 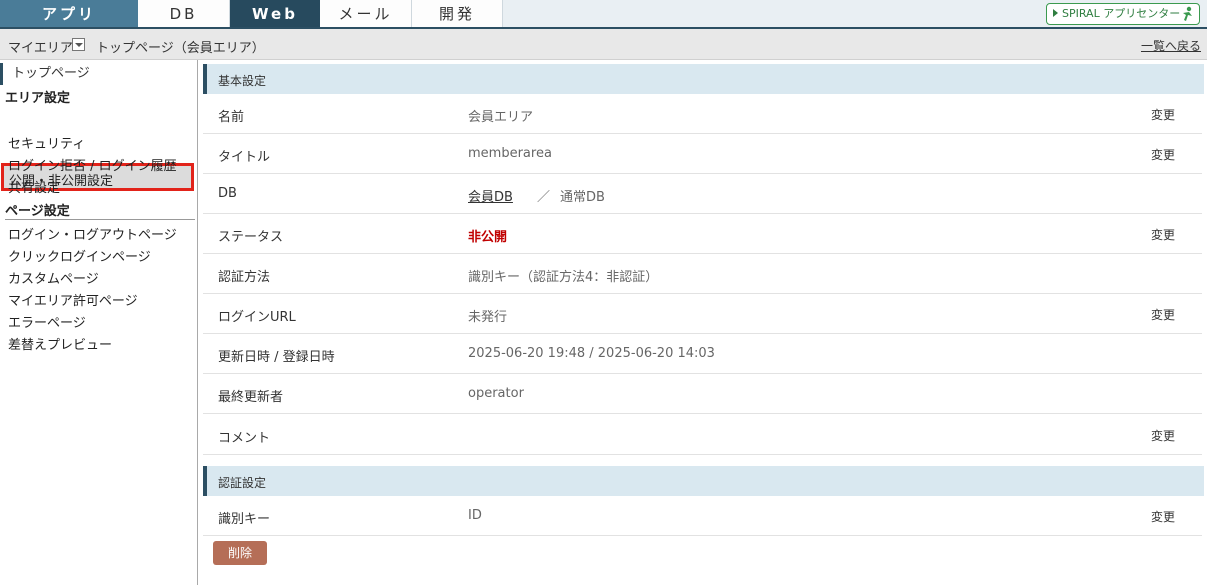 What do you see at coordinates (702, 234) in the screenshot?
I see `table-row: ステータス 非公開 変更` at bounding box center [702, 234].